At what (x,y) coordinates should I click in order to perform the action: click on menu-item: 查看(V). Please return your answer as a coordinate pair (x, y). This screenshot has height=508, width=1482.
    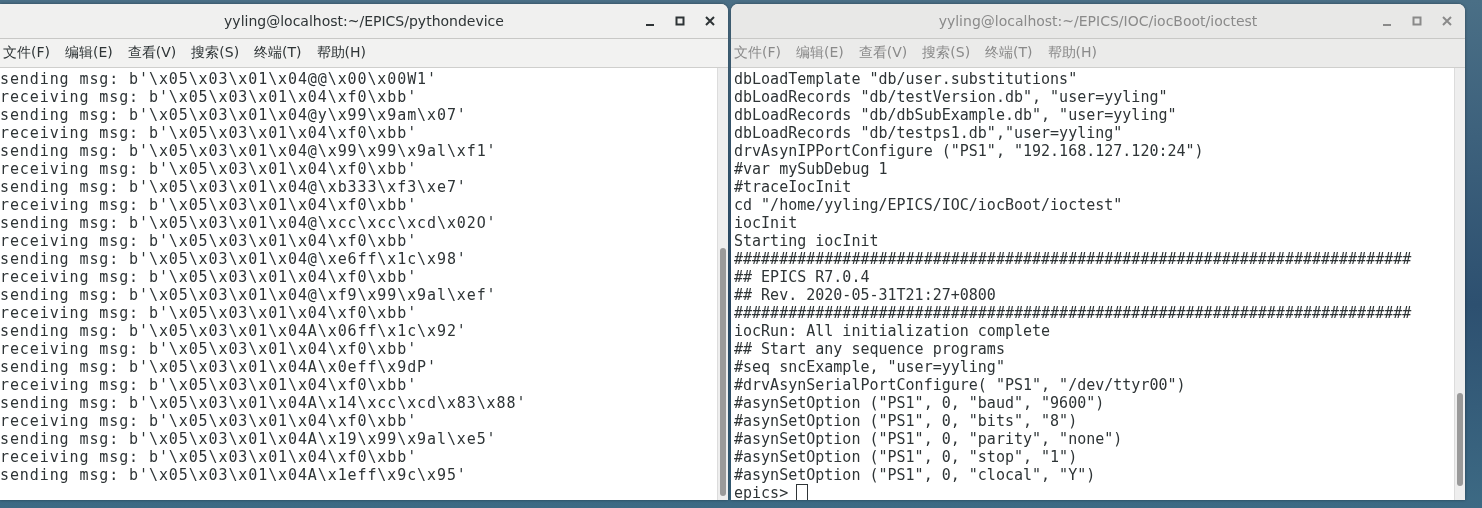
    Looking at the image, I should click on (155, 53).